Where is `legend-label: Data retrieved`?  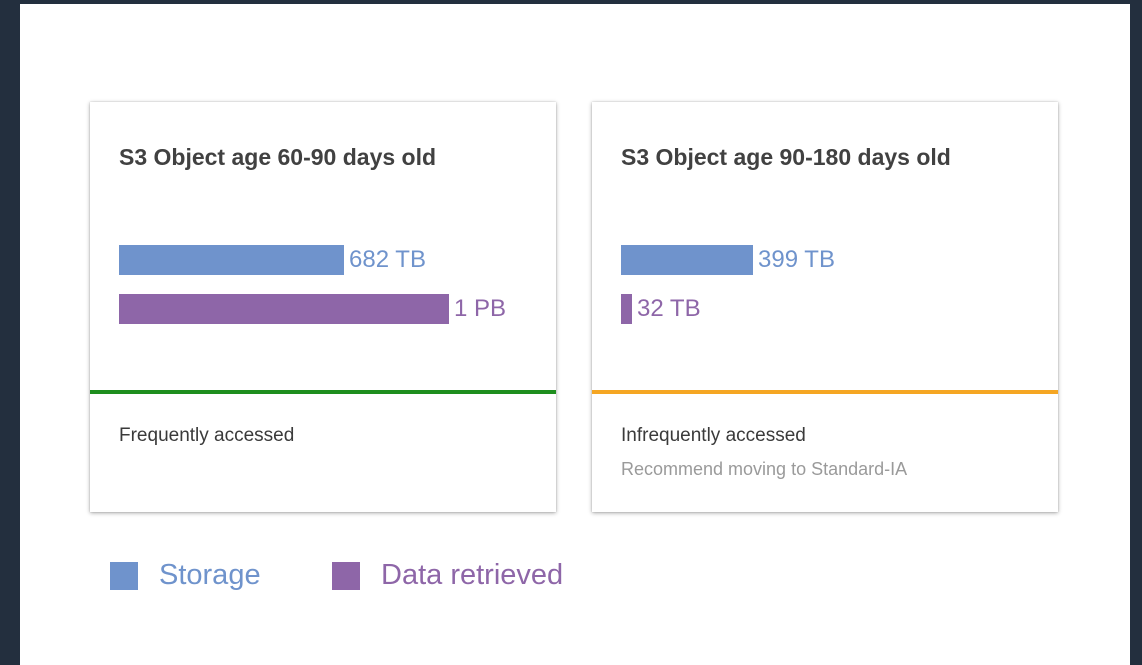 legend-label: Data retrieved is located at coordinates (472, 575).